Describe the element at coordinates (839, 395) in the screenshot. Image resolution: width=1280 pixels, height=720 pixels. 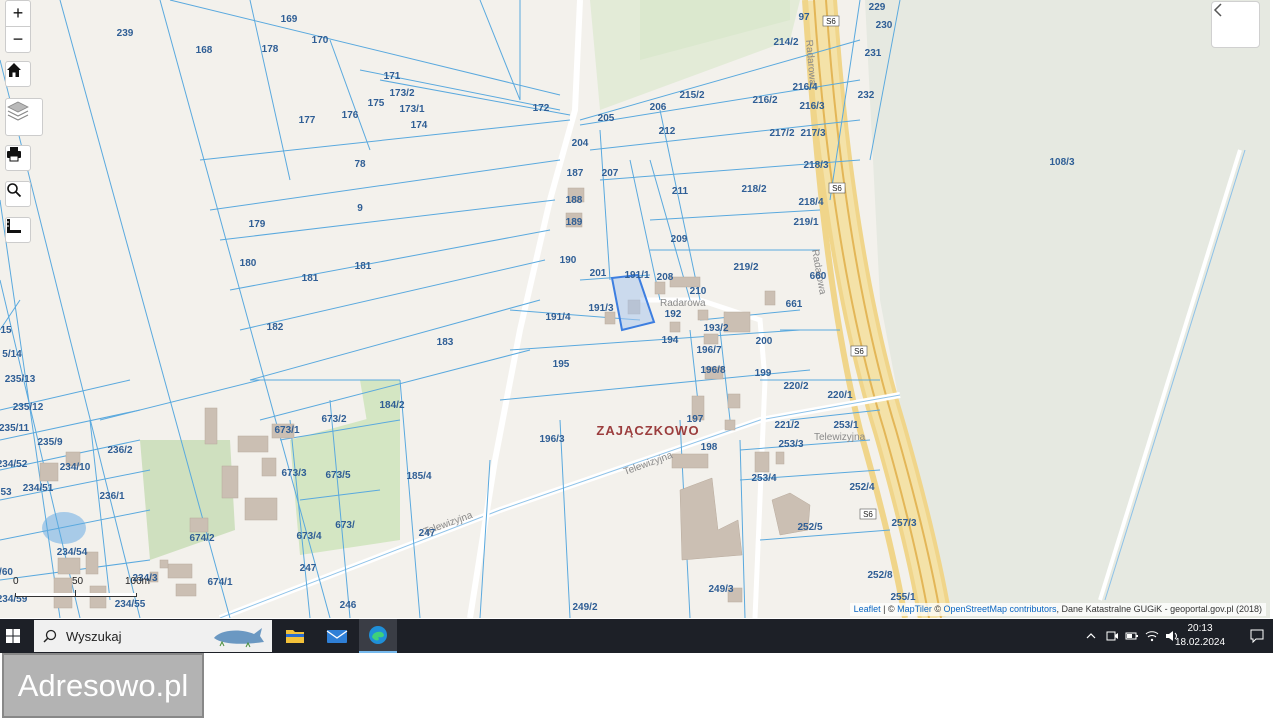
I see `parcel-label: 220/1` at that location.